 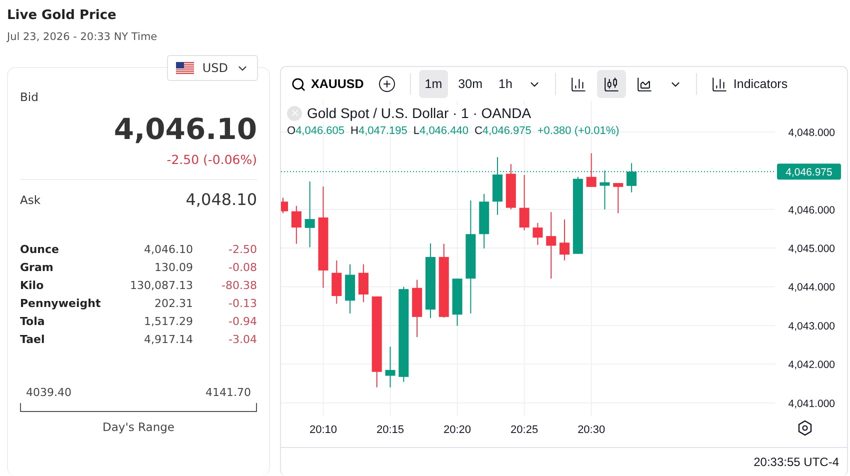 I want to click on settings-icon, so click(x=805, y=428).